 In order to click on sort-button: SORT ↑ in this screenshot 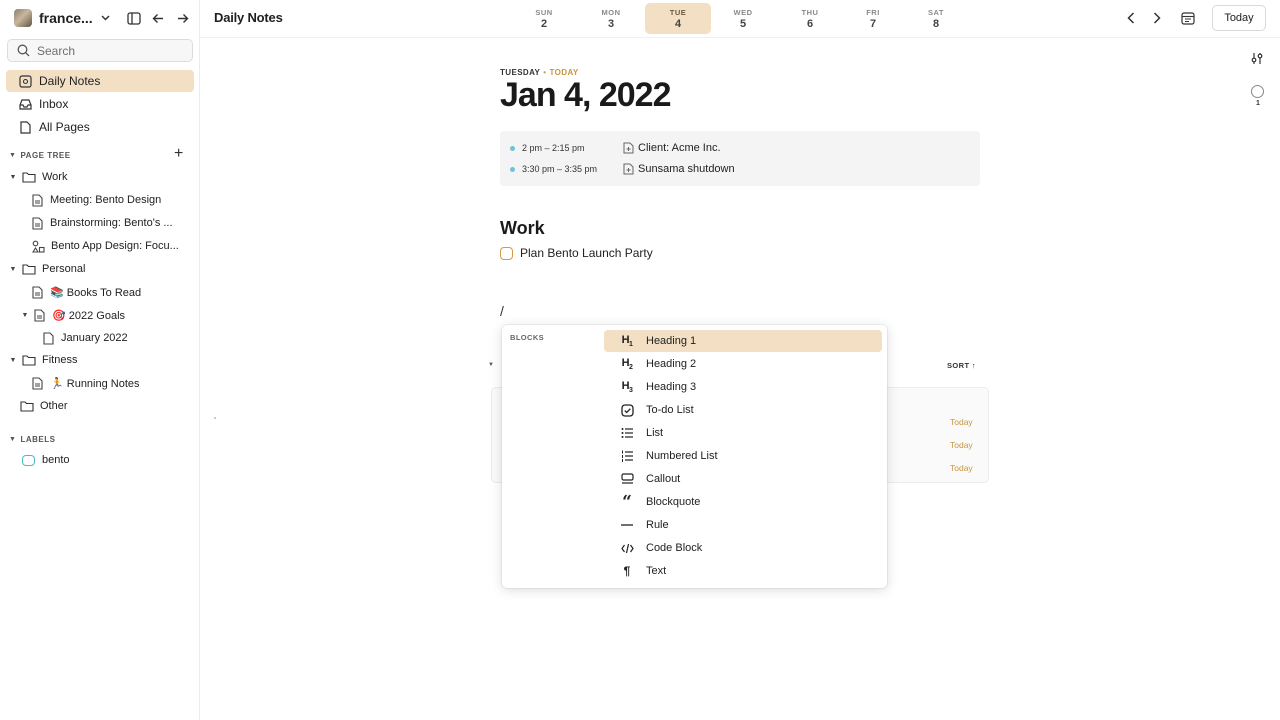, I will do `click(961, 365)`.